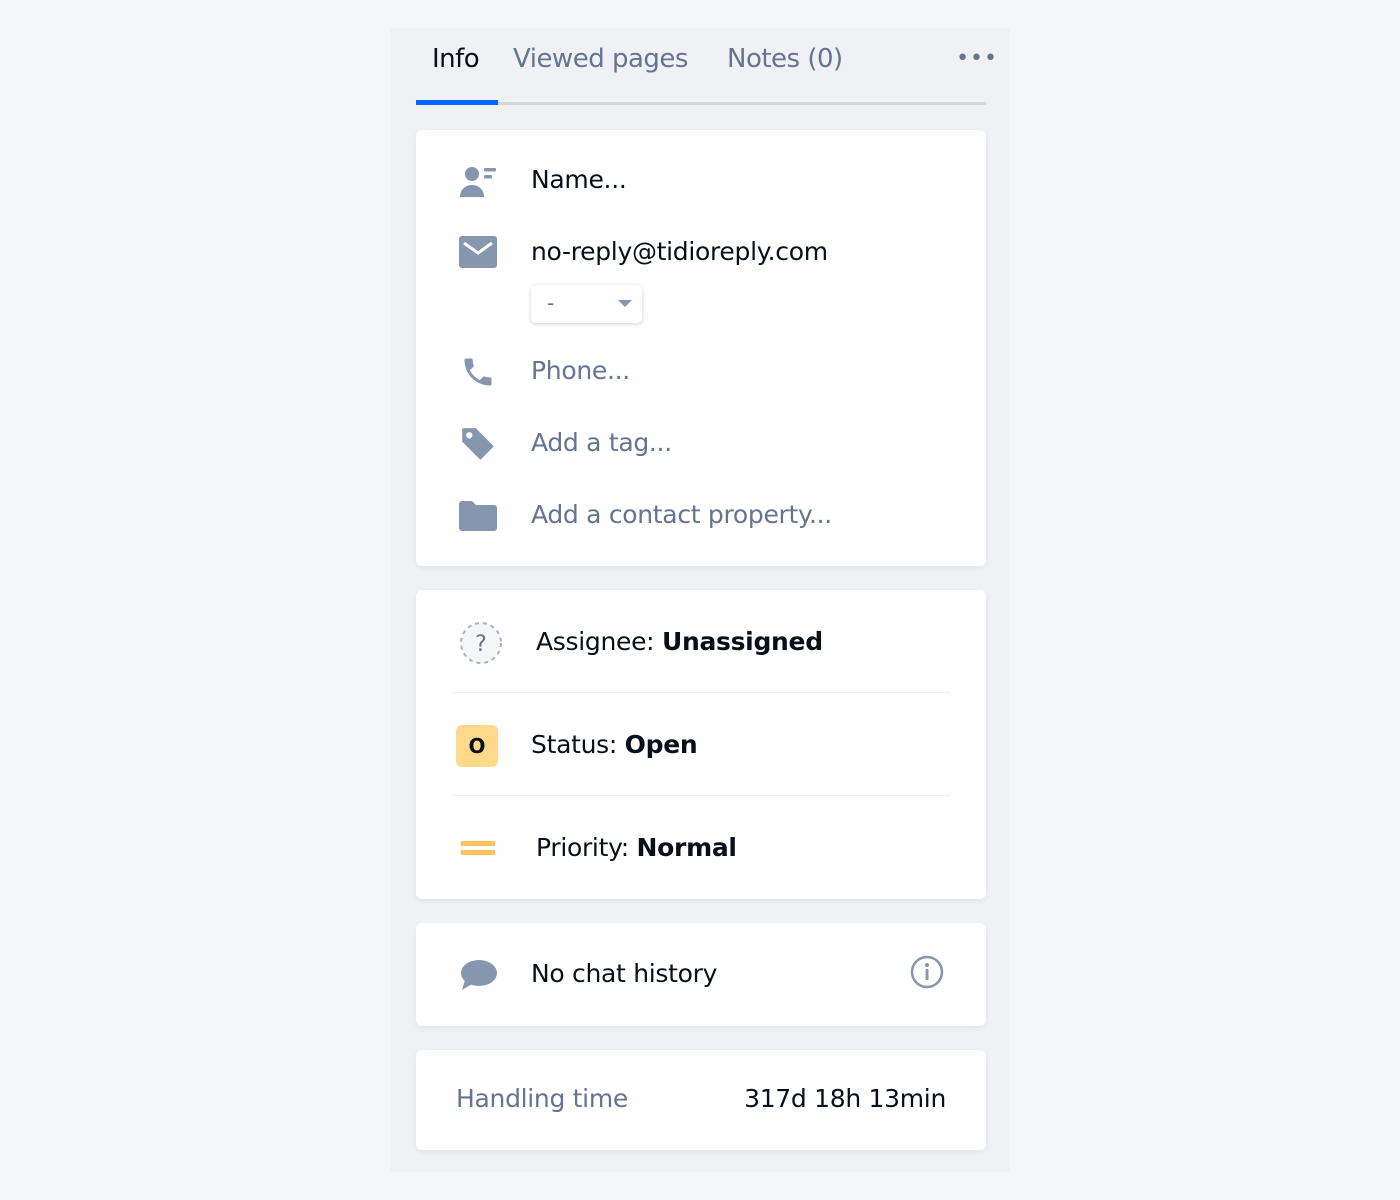  What do you see at coordinates (600, 59) in the screenshot?
I see `tab-viewed-pages: Viewed pages` at bounding box center [600, 59].